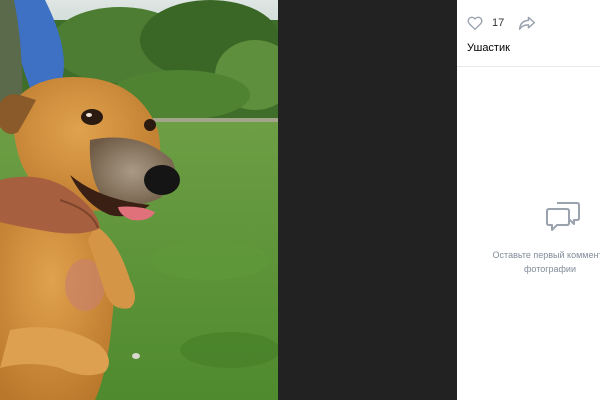 The image size is (600, 400). I want to click on share-arrow-icon, so click(527, 23).